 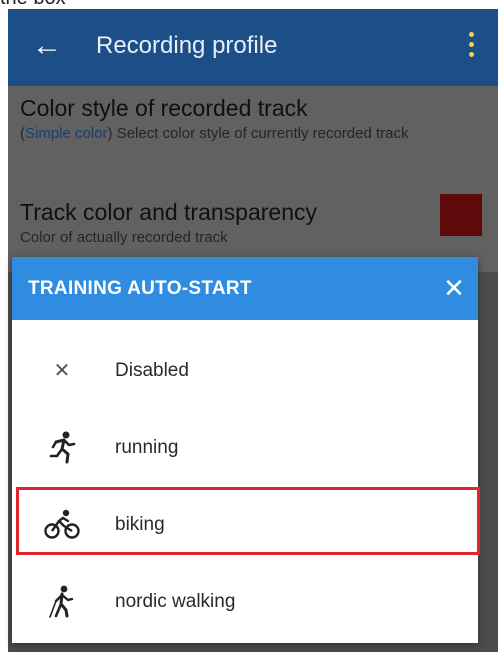 What do you see at coordinates (471, 47) in the screenshot?
I see `more-vert-icon` at bounding box center [471, 47].